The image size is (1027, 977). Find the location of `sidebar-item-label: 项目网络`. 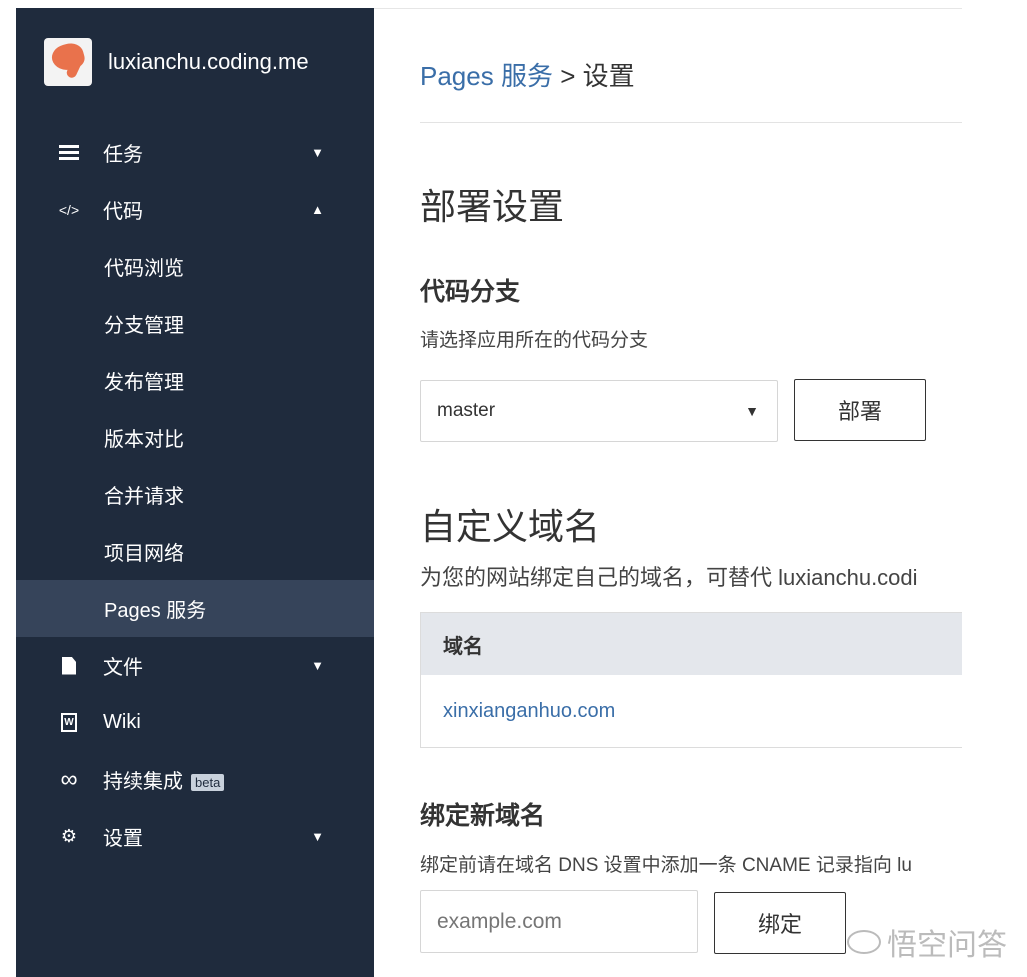

sidebar-item-label: 项目网络 is located at coordinates (144, 554).